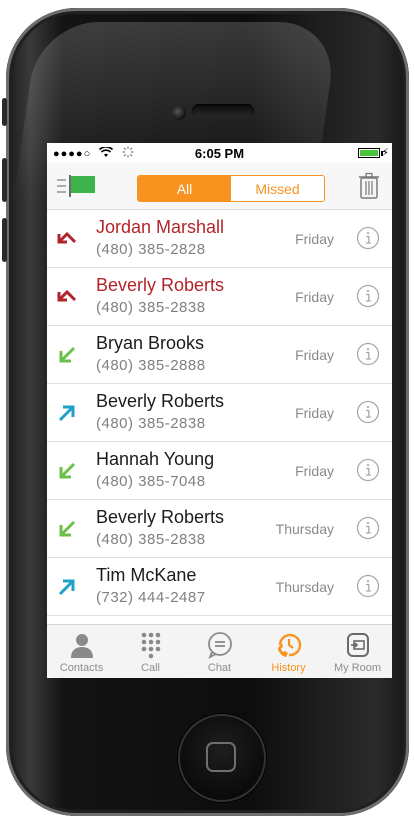 This screenshot has height=824, width=415. What do you see at coordinates (151, 481) in the screenshot?
I see `caller-number: (480) 385-7048` at bounding box center [151, 481].